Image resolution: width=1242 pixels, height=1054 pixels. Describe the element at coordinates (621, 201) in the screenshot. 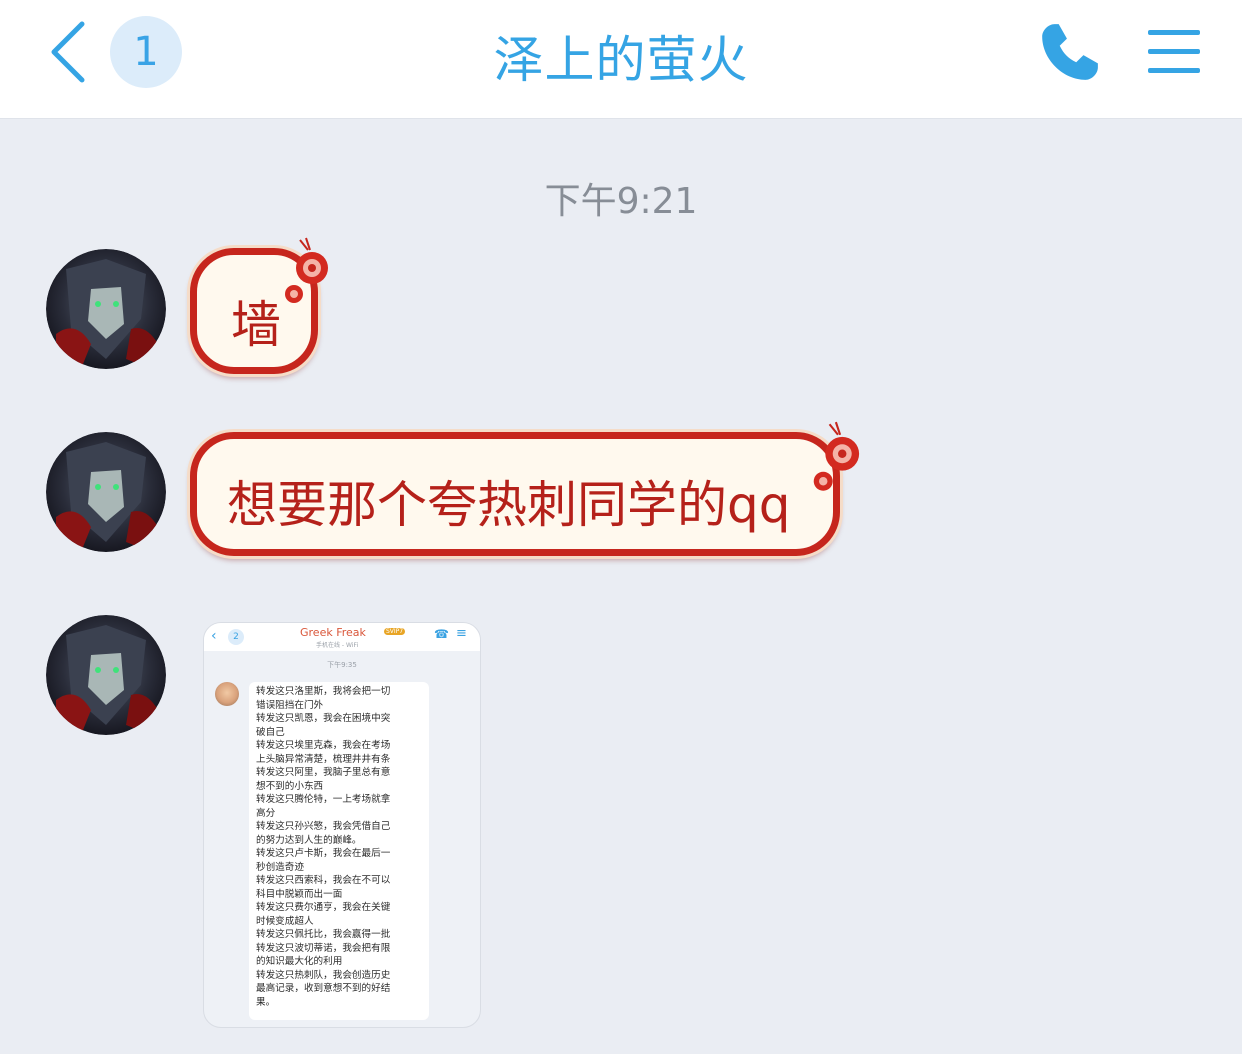

I see `message-timestamp: 下午9:21` at that location.